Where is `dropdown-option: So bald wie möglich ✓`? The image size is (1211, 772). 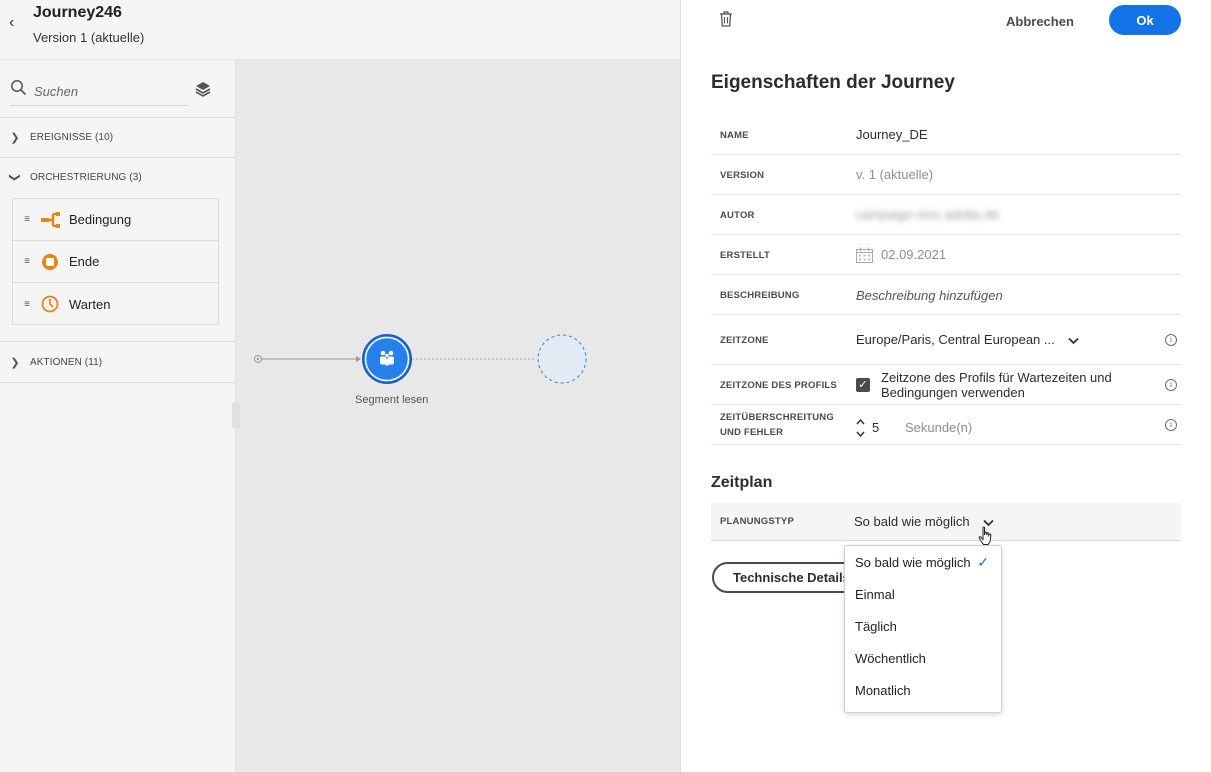
dropdown-option: So bald wie möglich ✓ is located at coordinates (923, 562).